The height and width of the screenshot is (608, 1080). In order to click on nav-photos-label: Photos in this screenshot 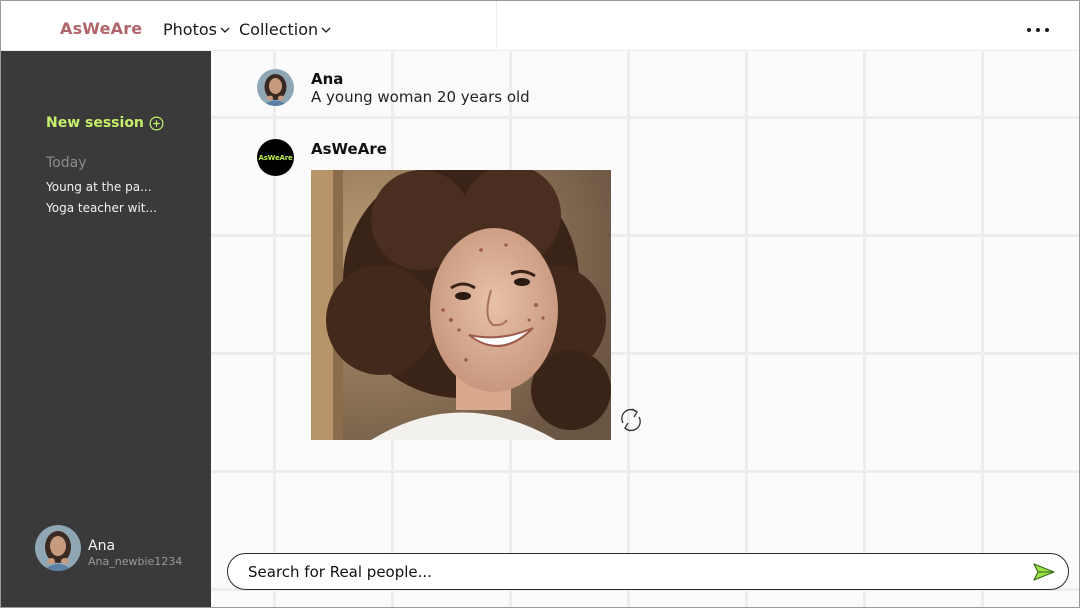, I will do `click(190, 29)`.